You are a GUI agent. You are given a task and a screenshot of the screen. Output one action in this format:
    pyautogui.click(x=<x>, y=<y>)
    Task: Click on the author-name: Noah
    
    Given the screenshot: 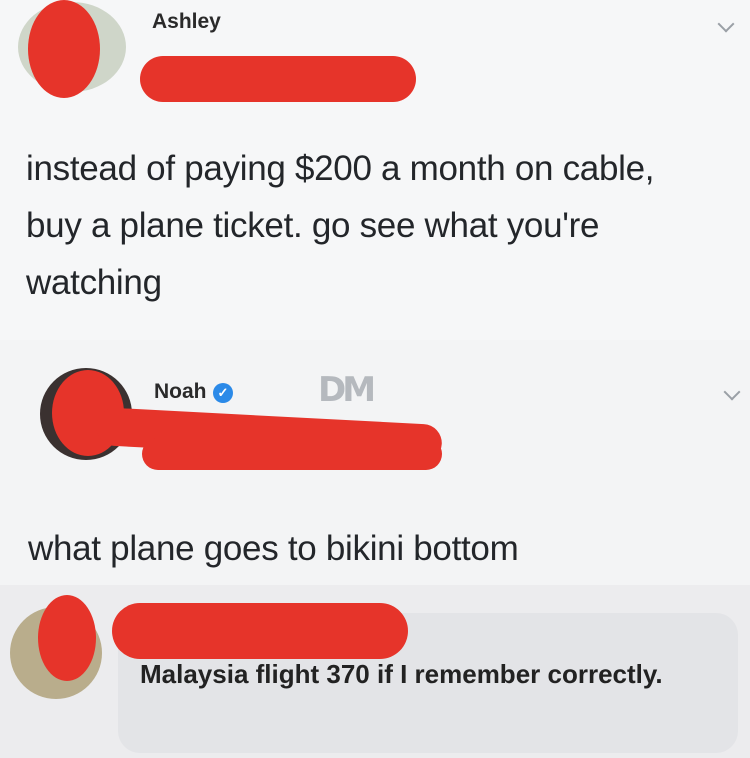 What is the action you would take?
    pyautogui.click(x=180, y=392)
    